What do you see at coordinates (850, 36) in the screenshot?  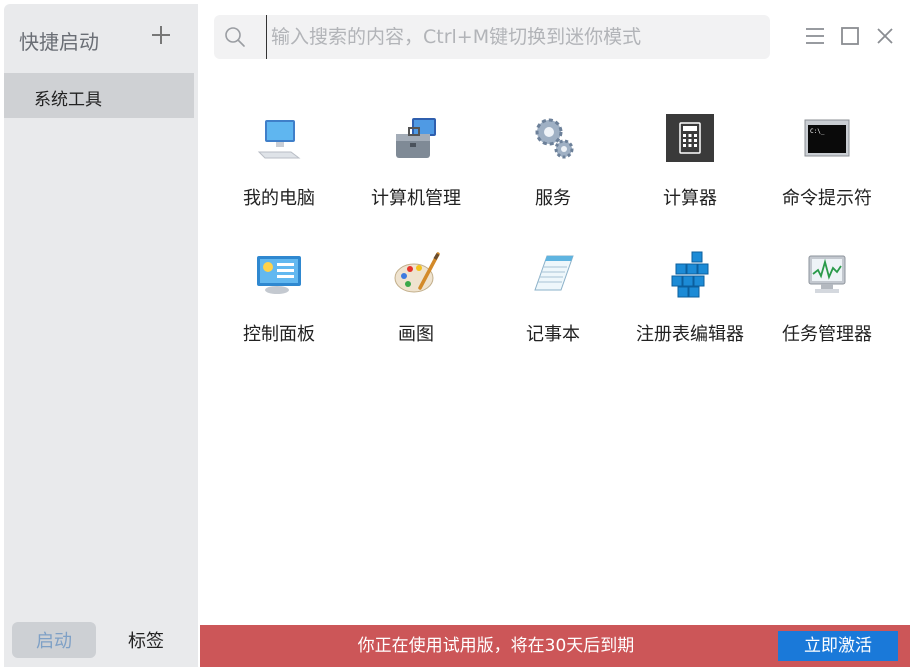 I see `maximize-icon` at bounding box center [850, 36].